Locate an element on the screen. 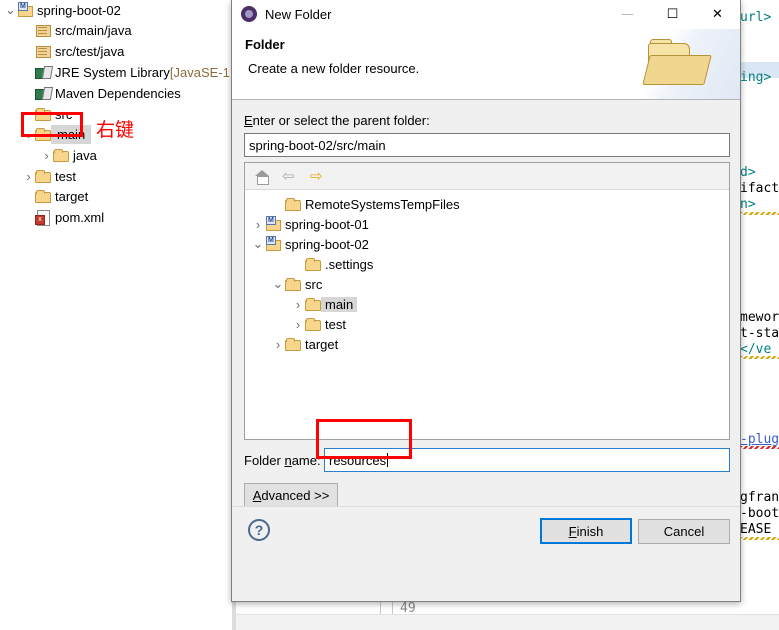 This screenshot has height=630, width=779. warning-squiggle is located at coordinates (759, 357).